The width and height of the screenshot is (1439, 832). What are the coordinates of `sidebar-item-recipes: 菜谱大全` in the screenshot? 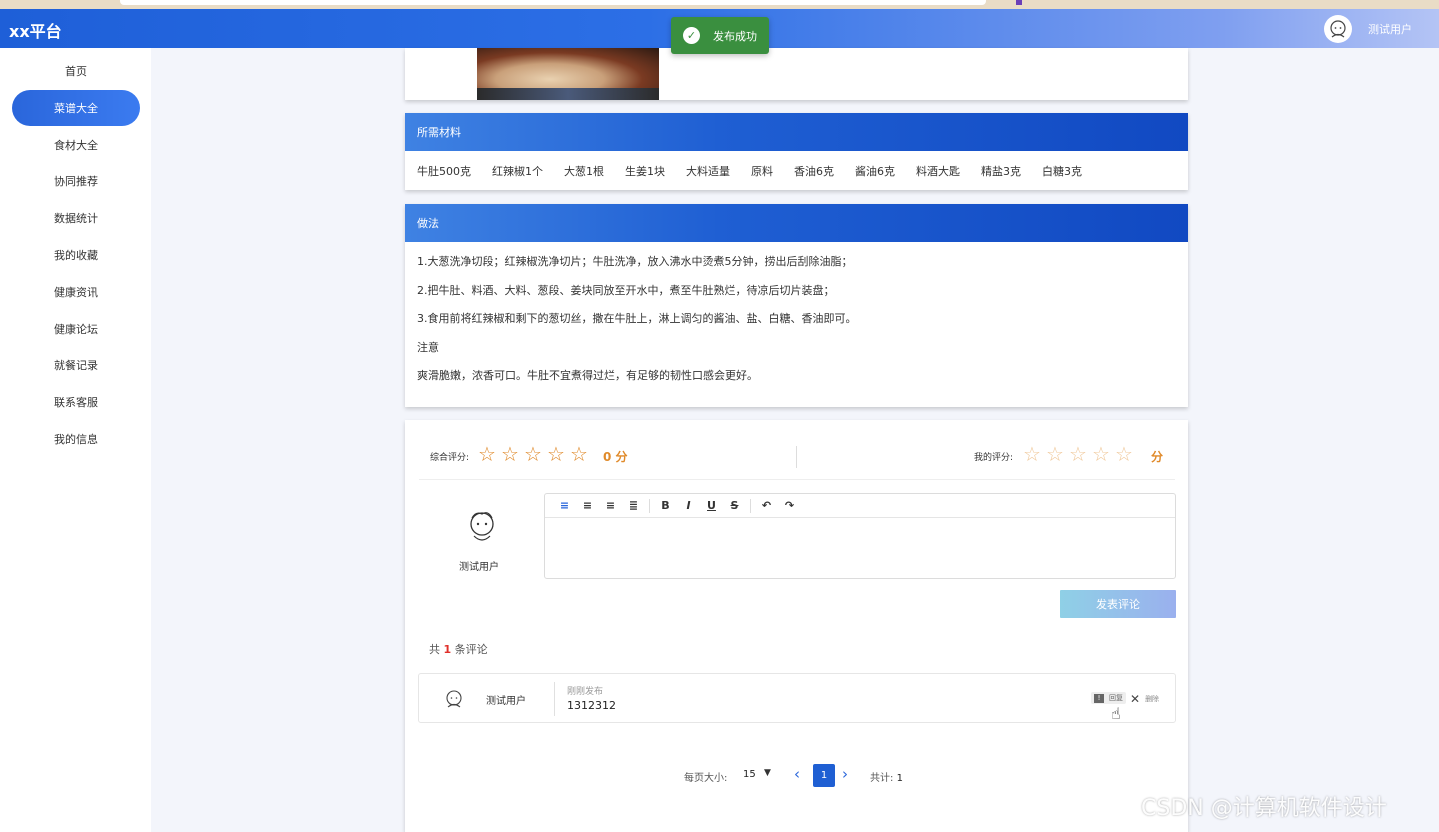 It's located at (76, 108).